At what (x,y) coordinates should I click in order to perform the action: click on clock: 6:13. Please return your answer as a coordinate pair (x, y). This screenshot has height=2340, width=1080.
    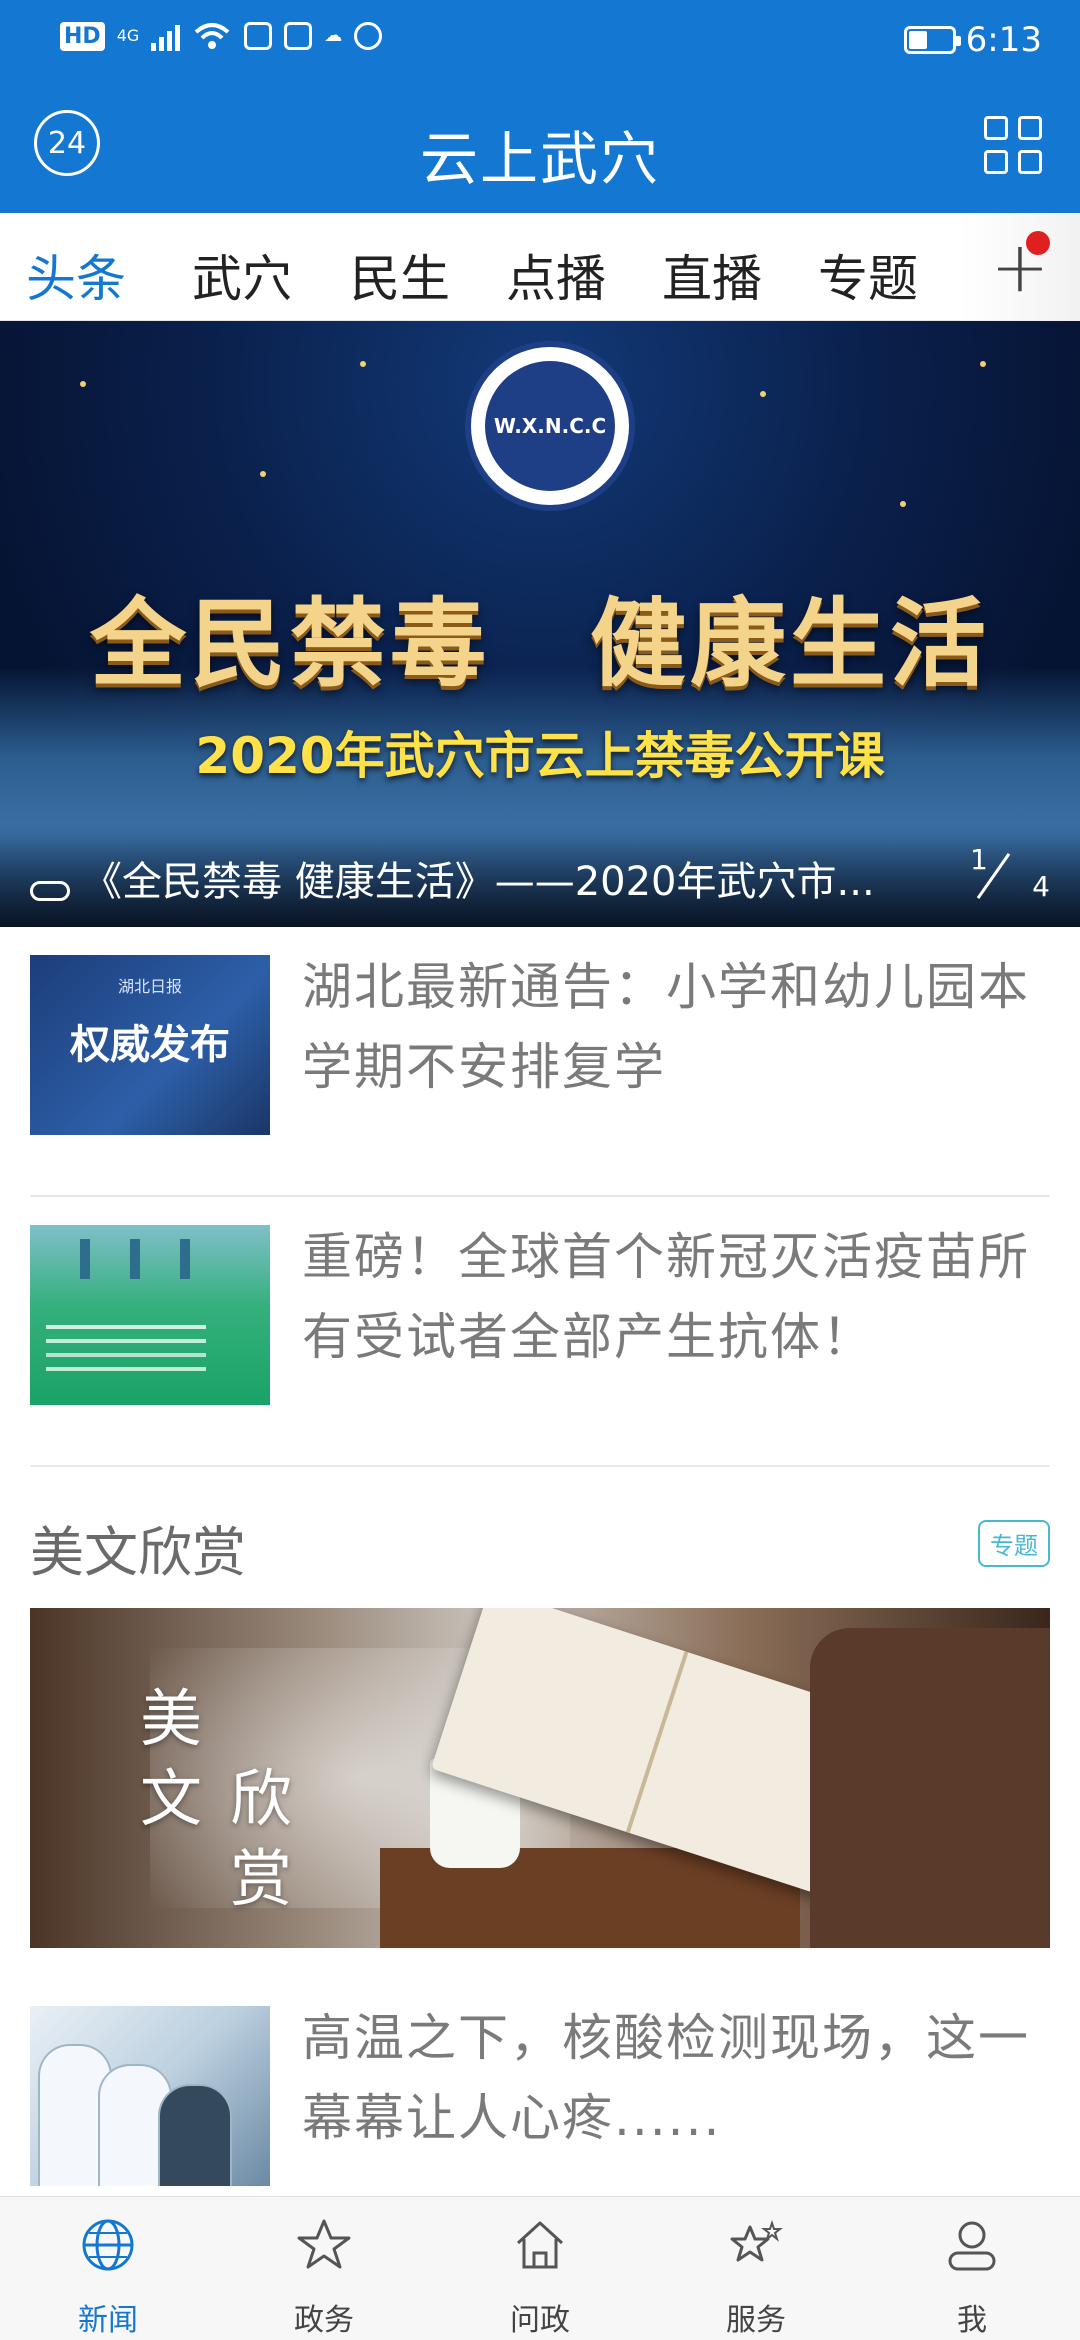
    Looking at the image, I should click on (1003, 40).